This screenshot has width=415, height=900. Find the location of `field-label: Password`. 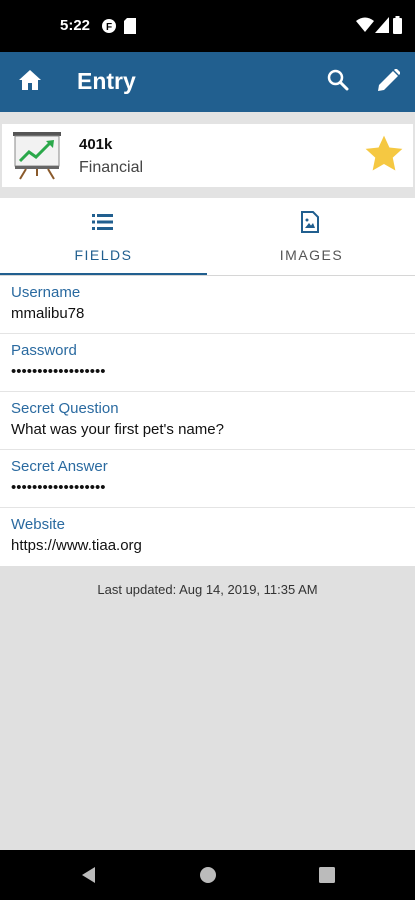

field-label: Password is located at coordinates (44, 350).